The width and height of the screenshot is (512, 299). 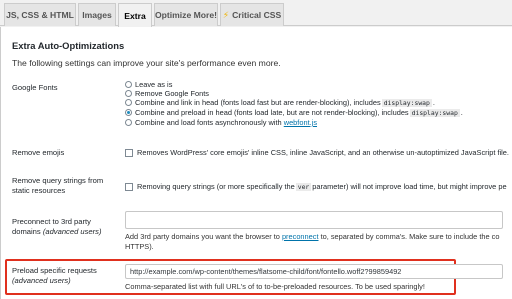 I want to click on remove-emojis-label: Remove emojis, so click(x=38, y=152).